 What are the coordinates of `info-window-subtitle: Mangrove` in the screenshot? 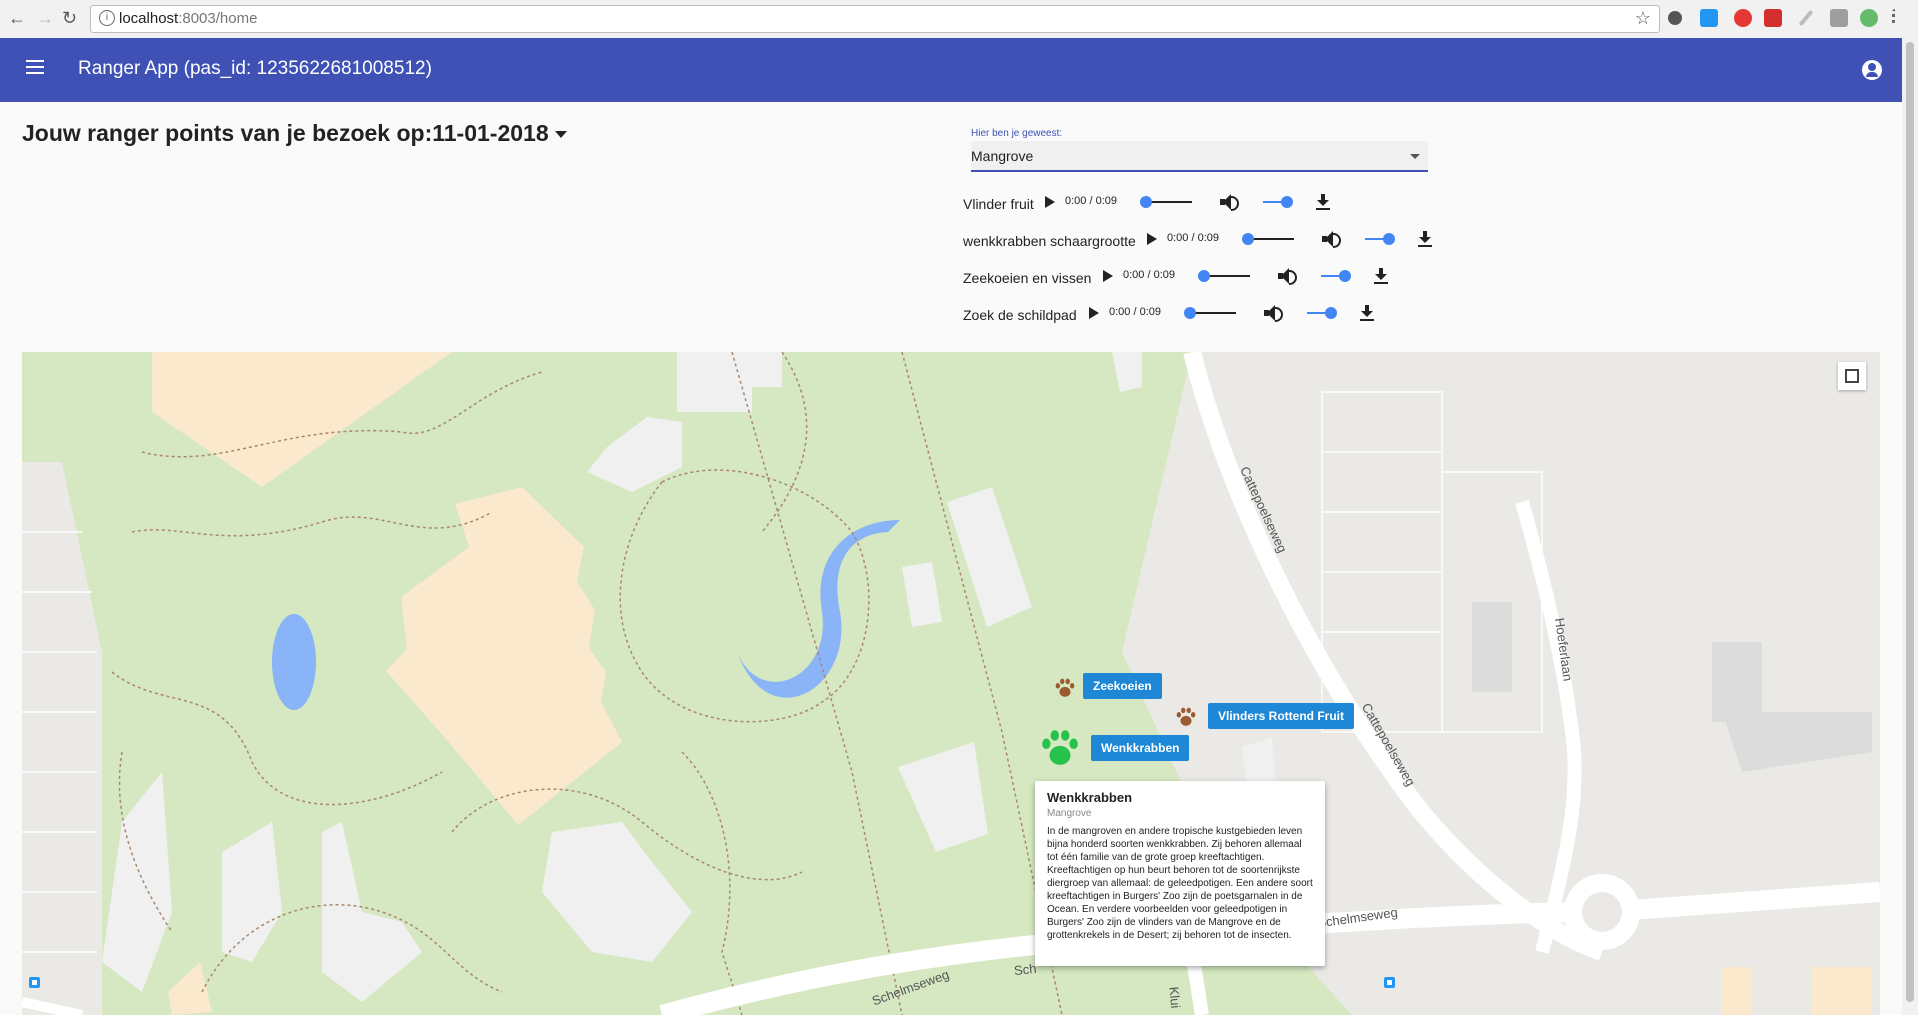 It's located at (1069, 813).